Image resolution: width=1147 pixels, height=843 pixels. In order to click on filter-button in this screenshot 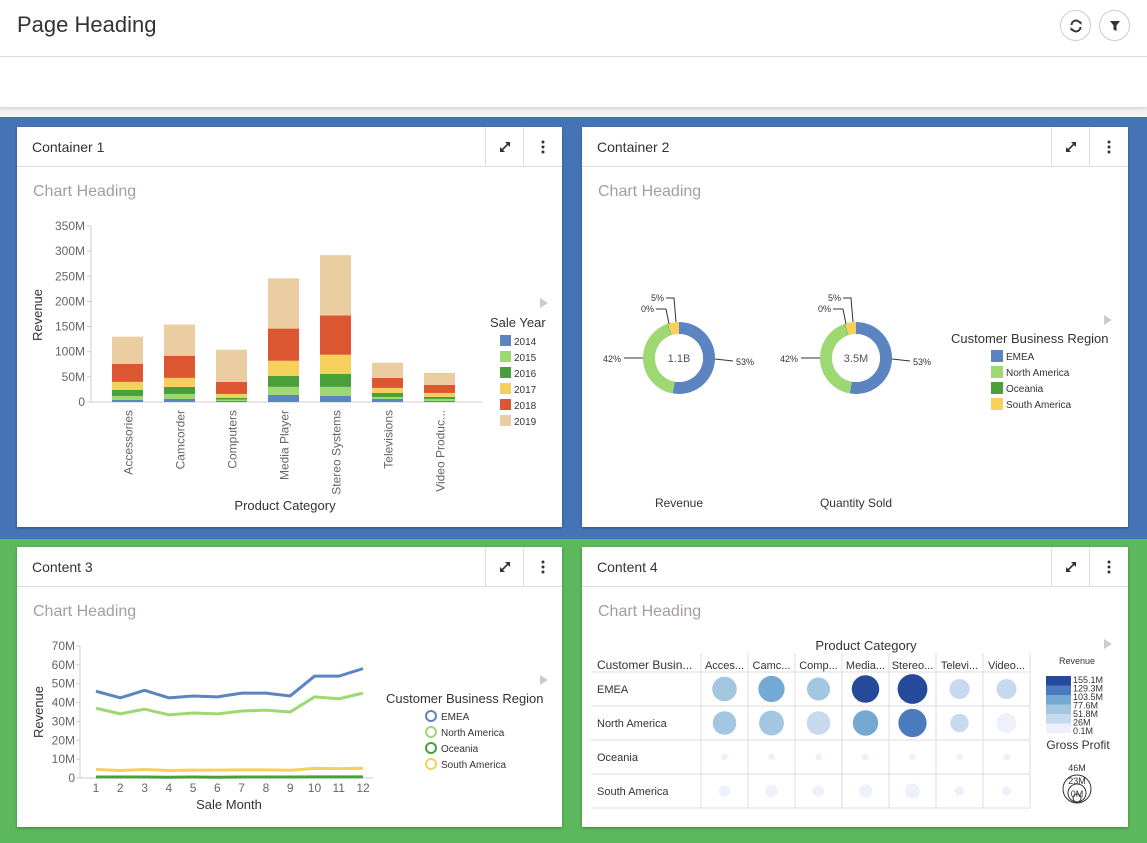, I will do `click(1114, 25)`.